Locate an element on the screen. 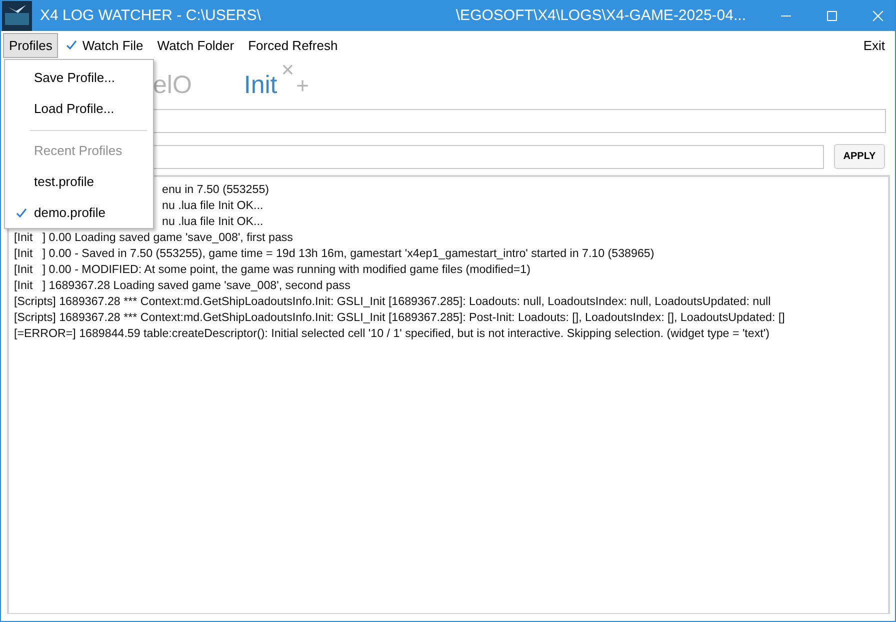  menu-item: Forced Refresh is located at coordinates (293, 45).